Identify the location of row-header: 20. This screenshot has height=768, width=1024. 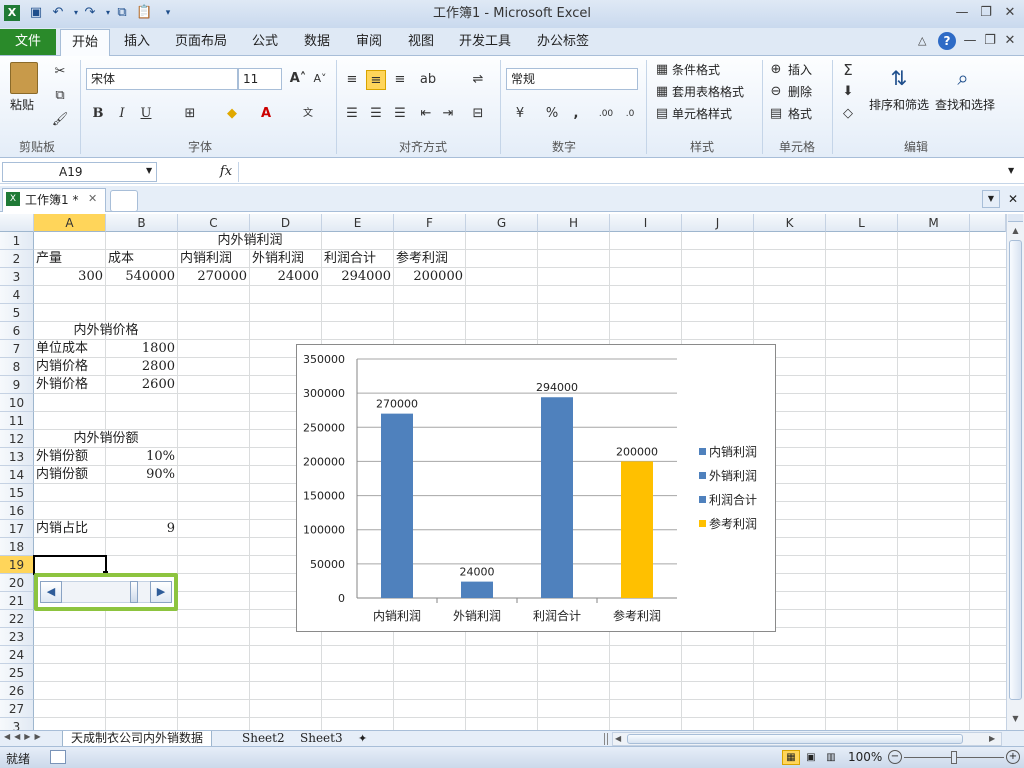
(17, 583).